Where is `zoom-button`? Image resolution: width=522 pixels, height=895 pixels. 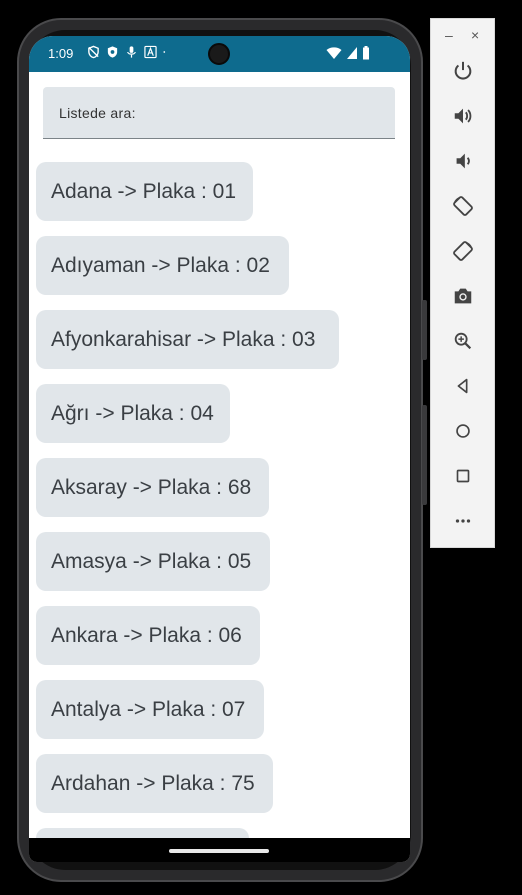 zoom-button is located at coordinates (463, 341).